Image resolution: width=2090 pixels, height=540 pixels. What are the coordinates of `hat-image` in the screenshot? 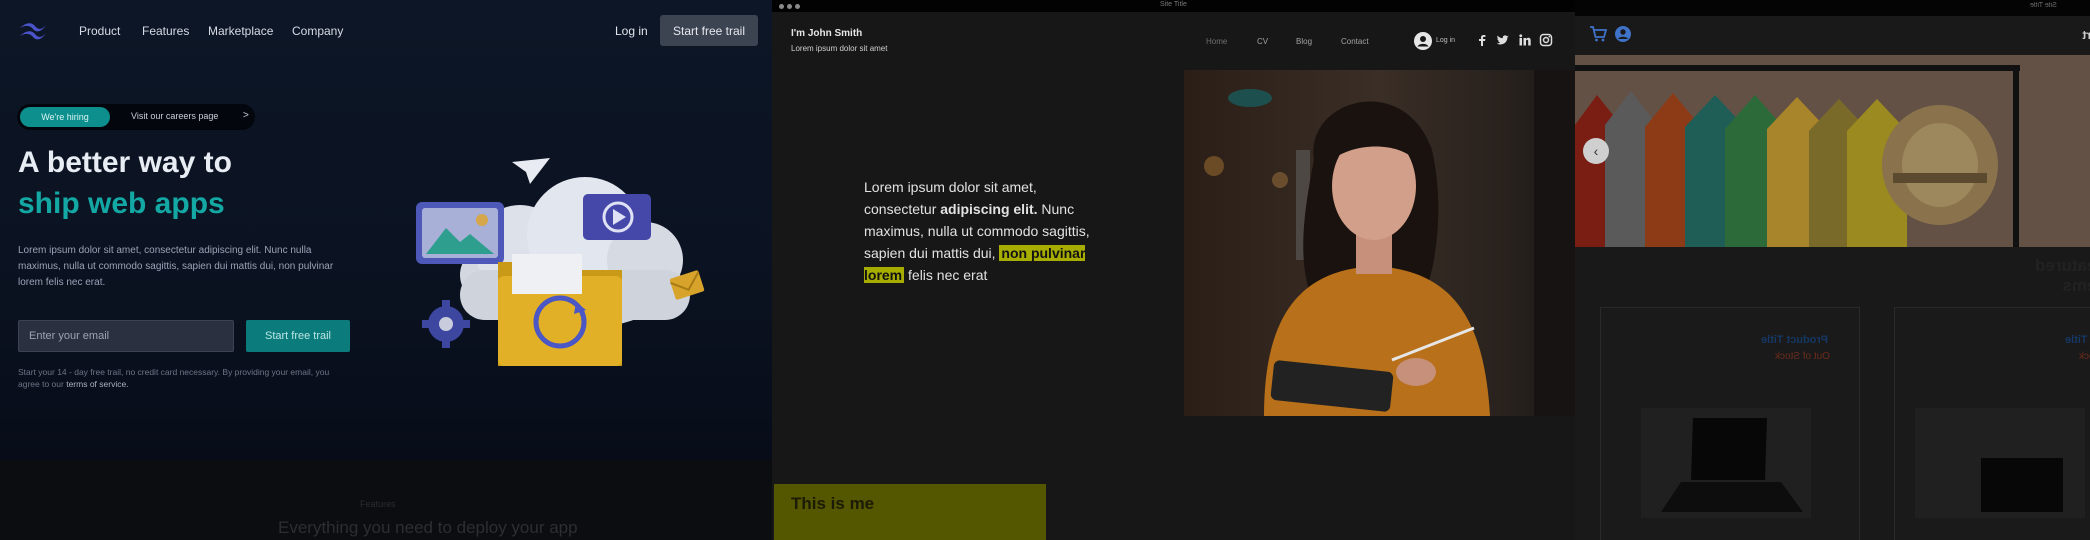 It's located at (1940, 165).